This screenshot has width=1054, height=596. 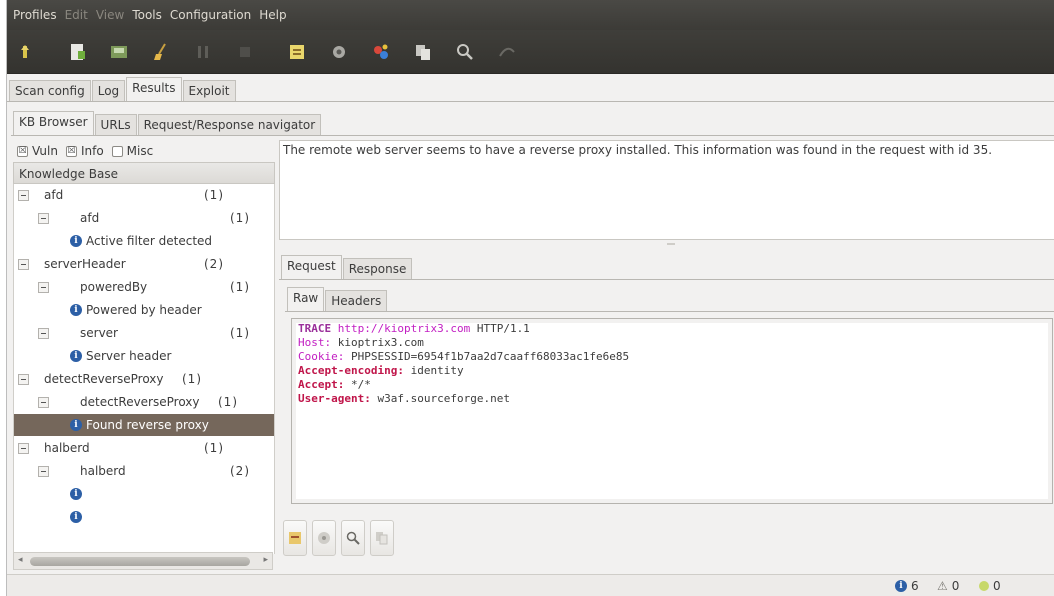 What do you see at coordinates (144, 264) in the screenshot?
I see `tree-row-serverheader: serverHeader (2)` at bounding box center [144, 264].